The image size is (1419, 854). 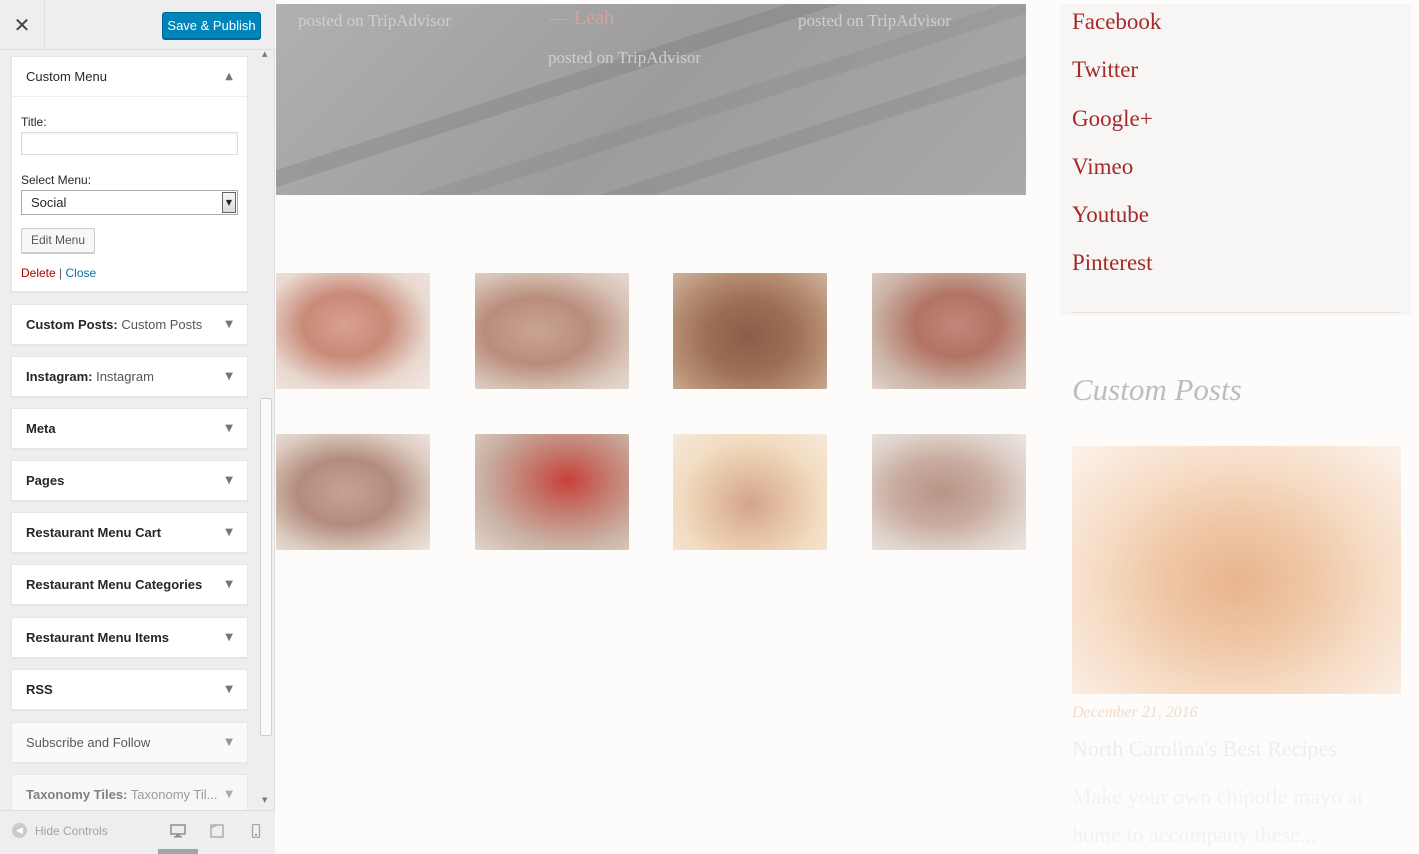 I want to click on post-title-link: North Carolina's Best Recipes, so click(x=1204, y=749).